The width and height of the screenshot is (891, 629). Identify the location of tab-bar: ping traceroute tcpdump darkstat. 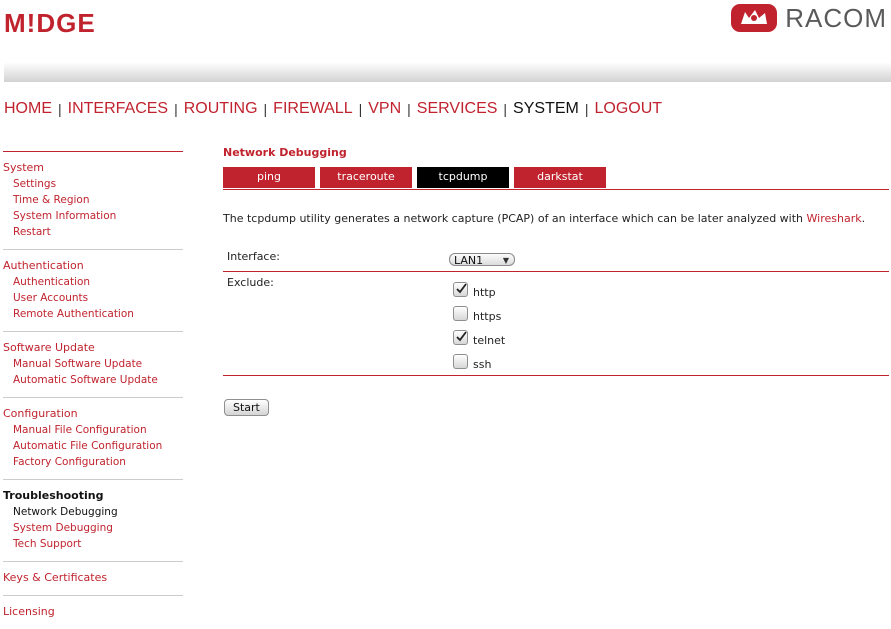
(556, 178).